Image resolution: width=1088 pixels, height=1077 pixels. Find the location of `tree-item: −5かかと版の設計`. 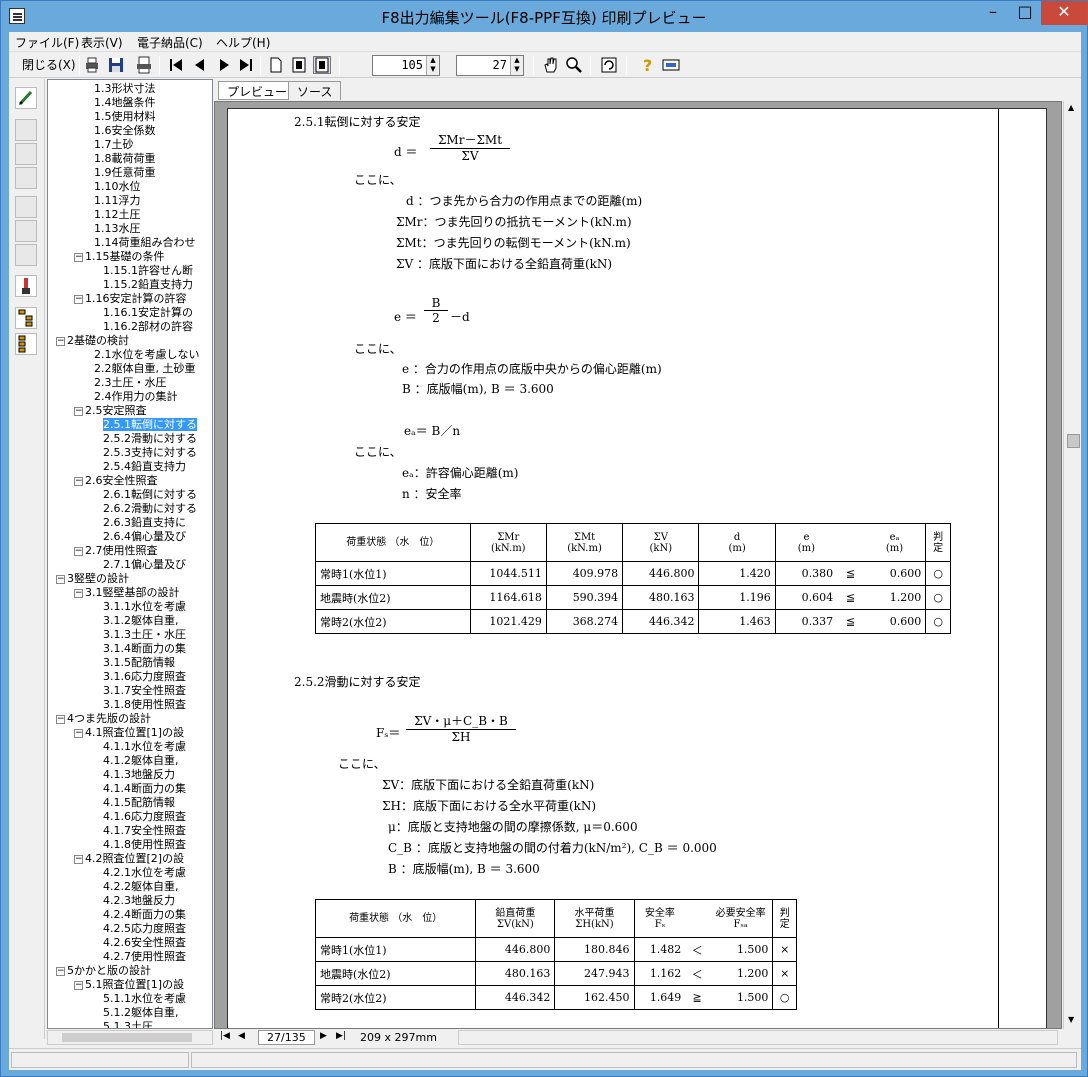

tree-item: −5かかと版の設計 is located at coordinates (103, 970).